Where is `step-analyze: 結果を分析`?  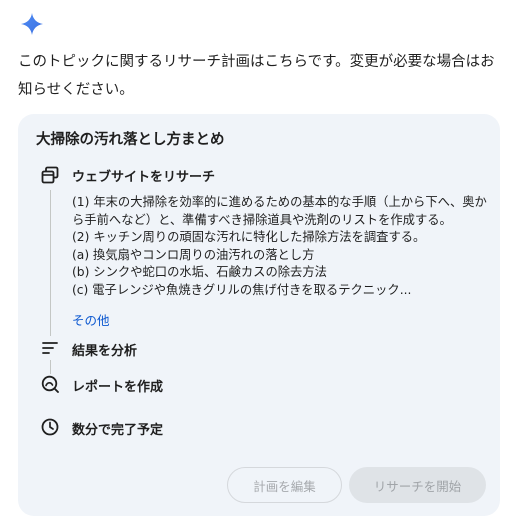 step-analyze: 結果を分析 is located at coordinates (105, 351).